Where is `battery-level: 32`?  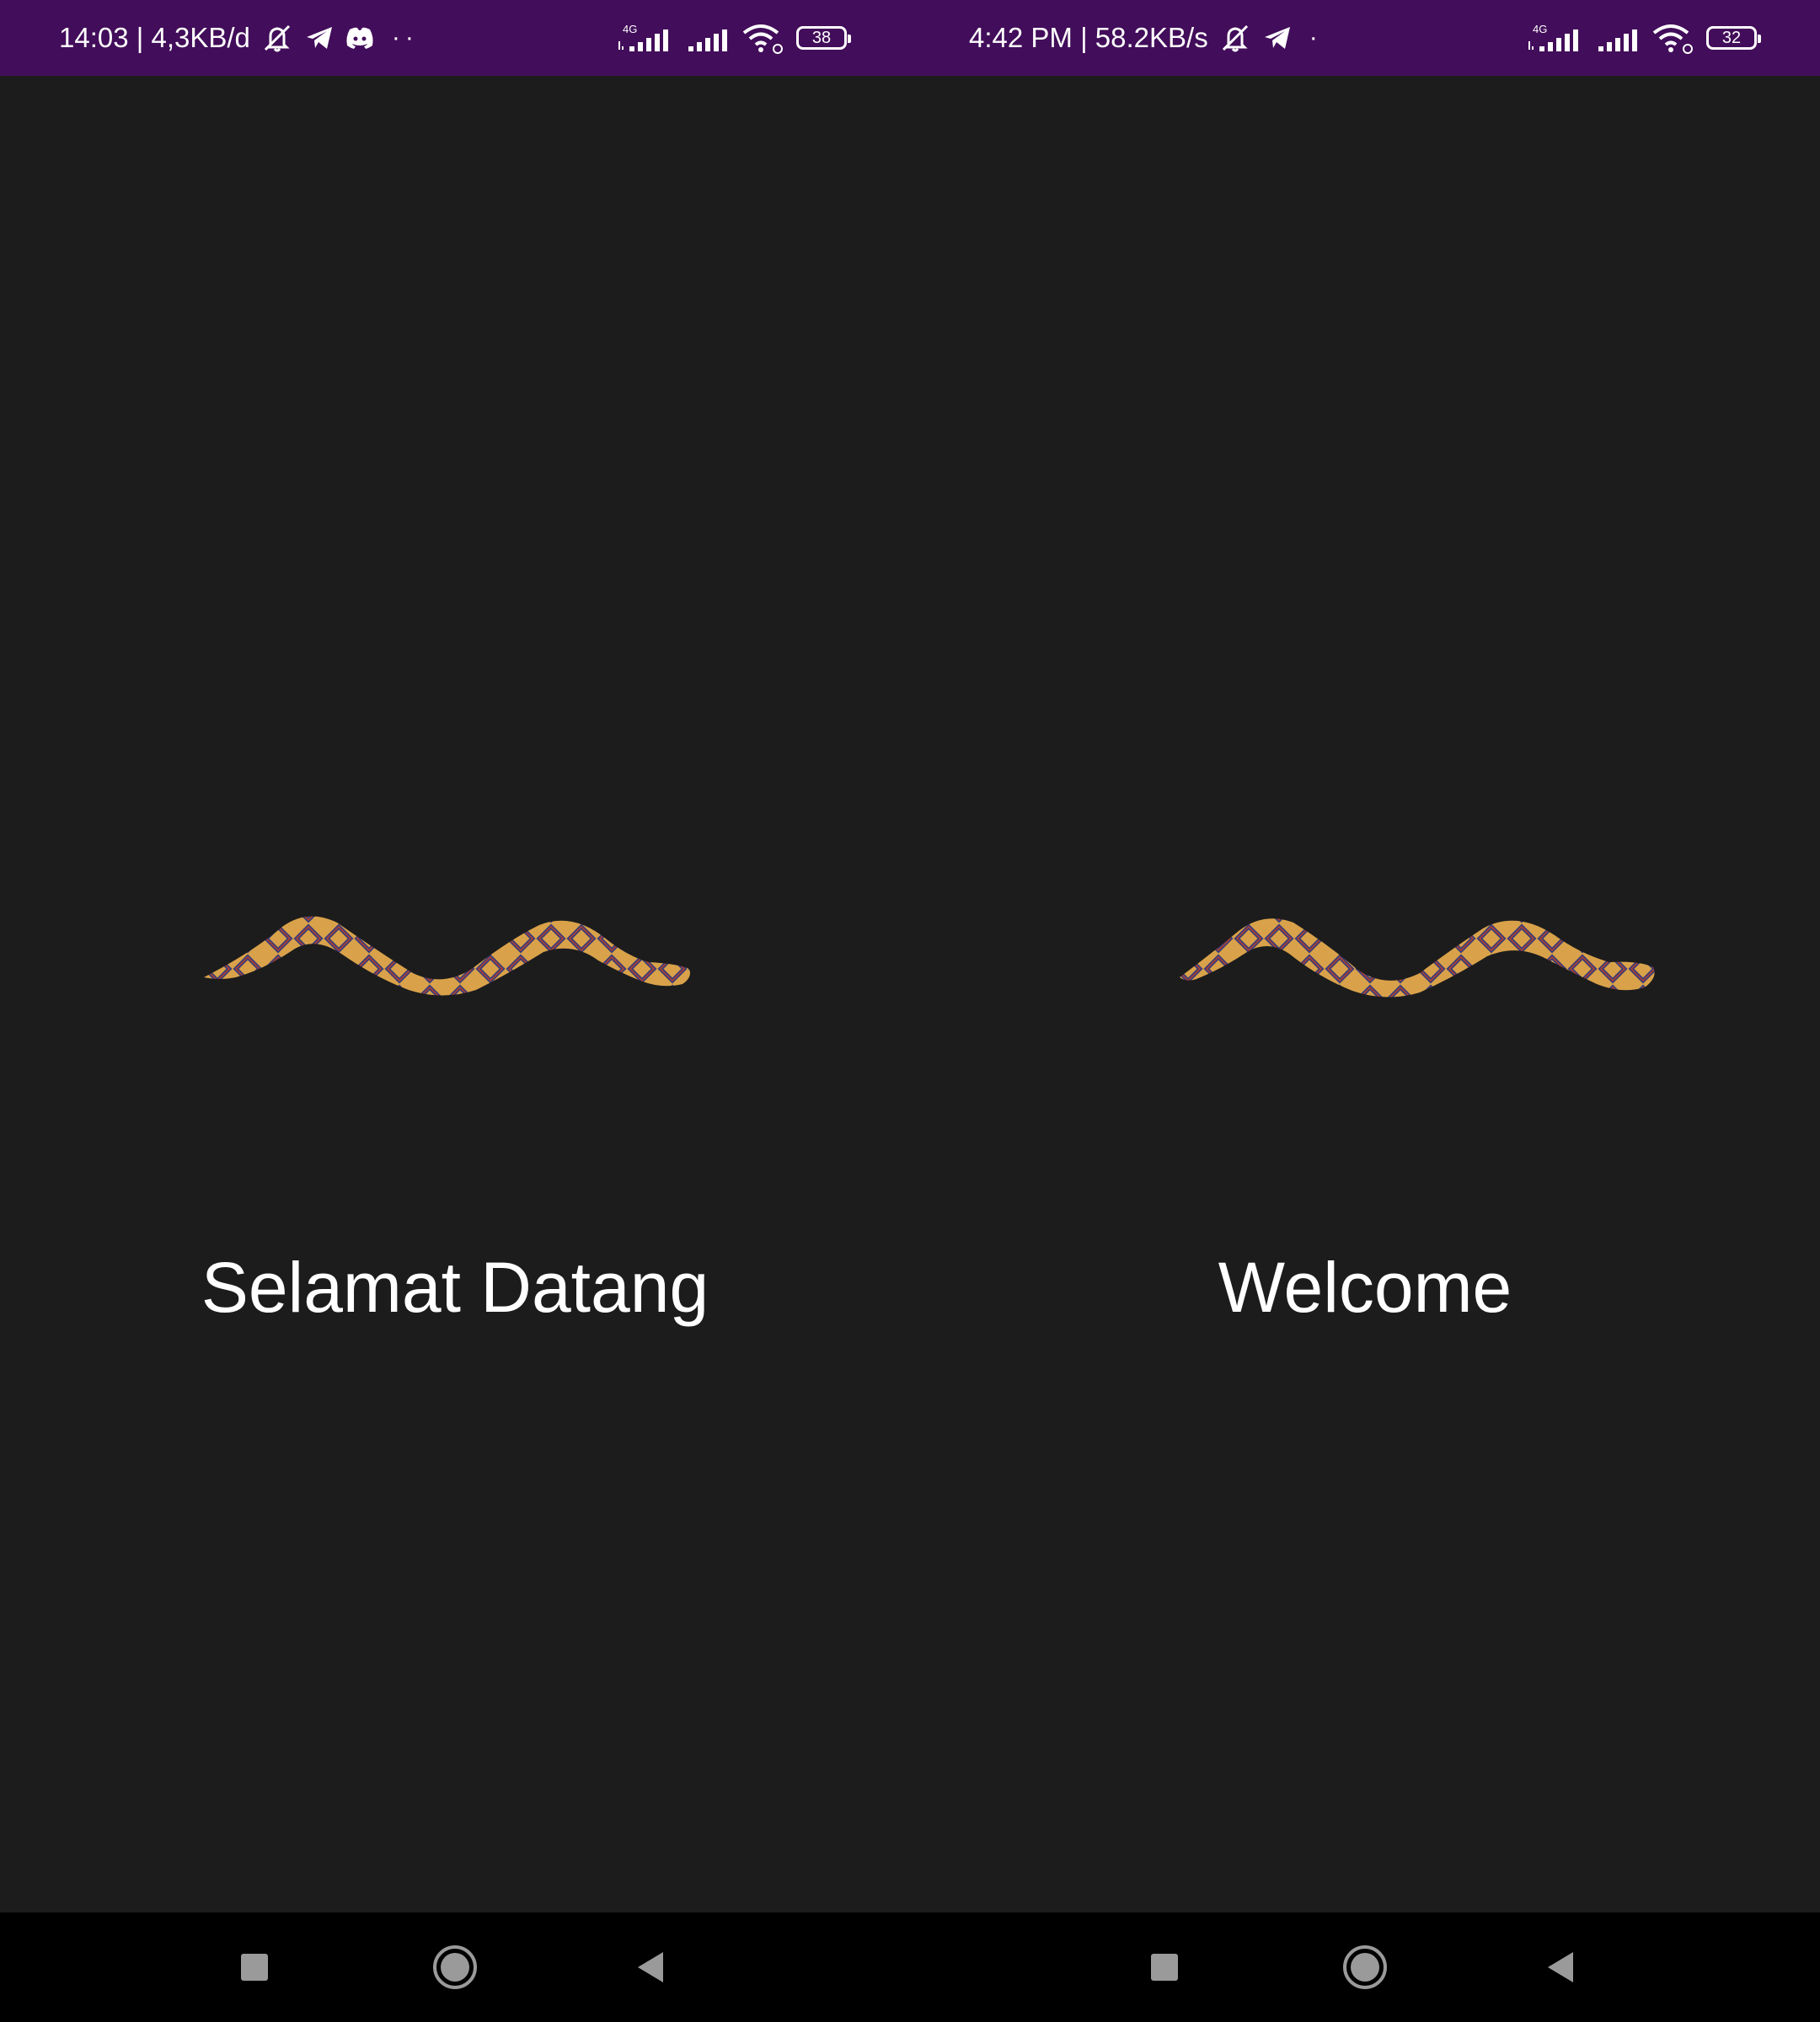 battery-level: 32 is located at coordinates (1731, 37).